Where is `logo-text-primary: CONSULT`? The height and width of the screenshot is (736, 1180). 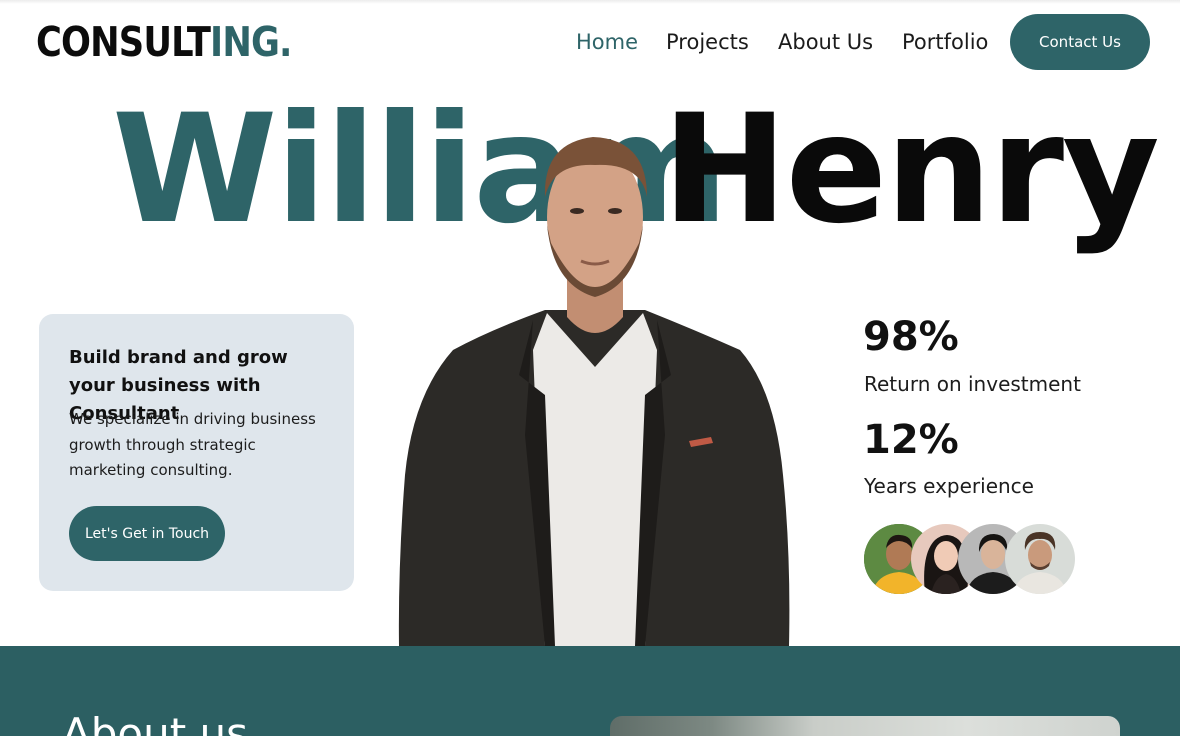
logo-text-primary: CONSULT is located at coordinates (123, 42).